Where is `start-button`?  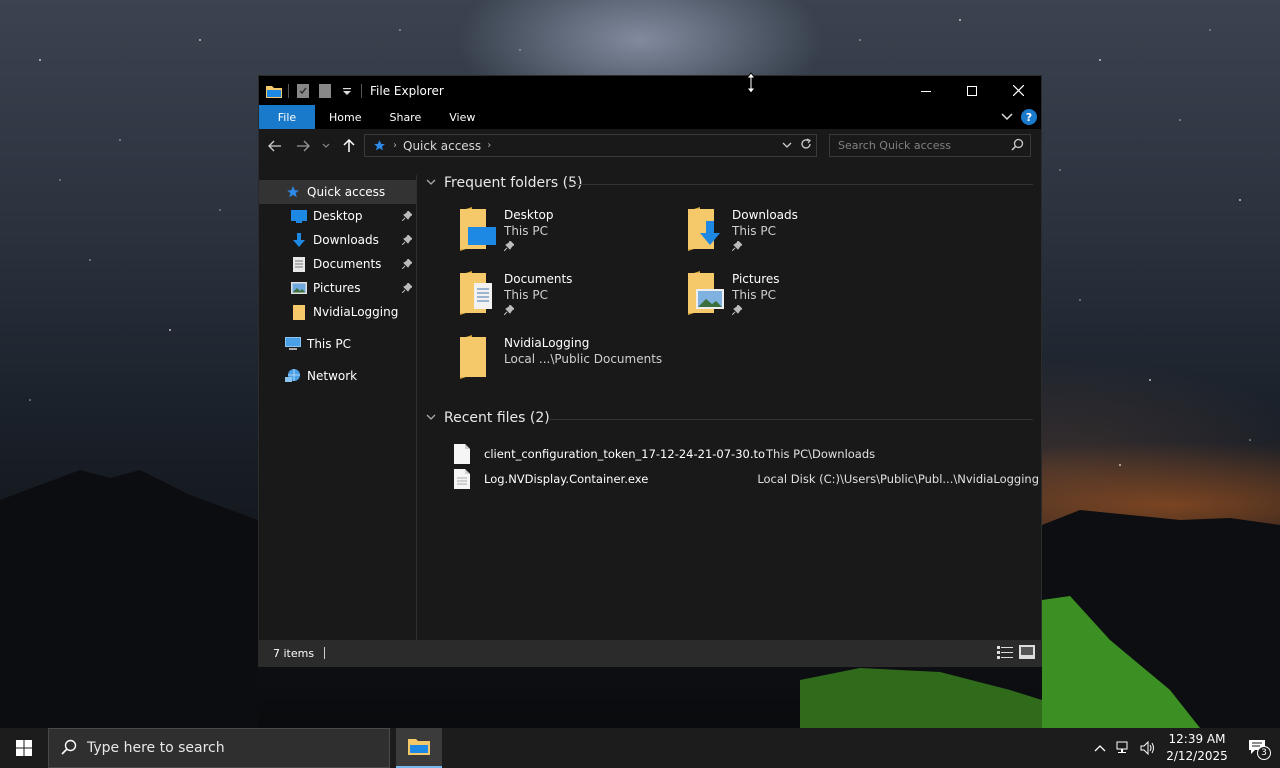
start-button is located at coordinates (24, 748).